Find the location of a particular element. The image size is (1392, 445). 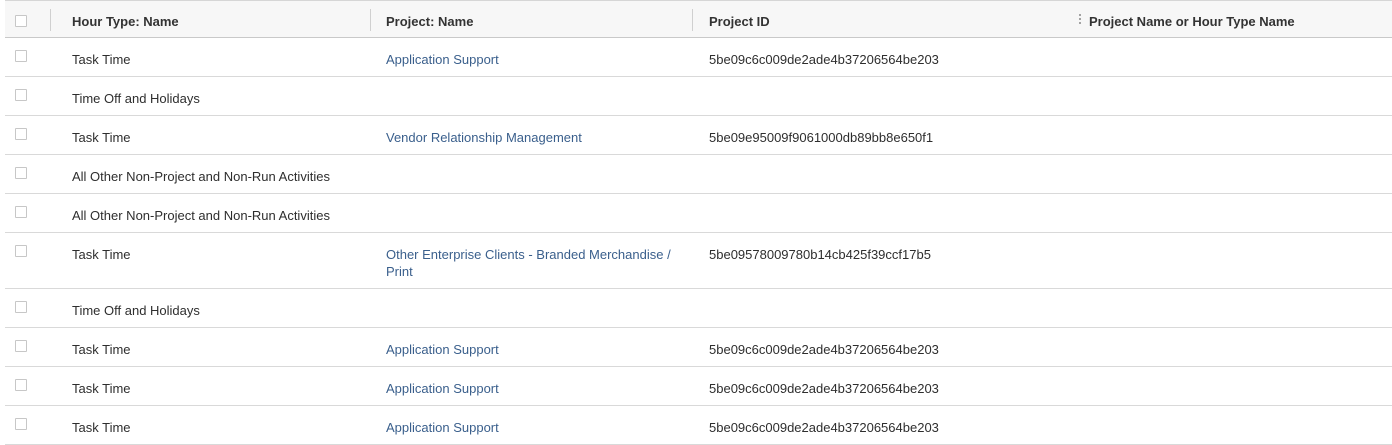

project-id-cell: 5be09578009780b14cb425f39ccf17b5 is located at coordinates (820, 254).